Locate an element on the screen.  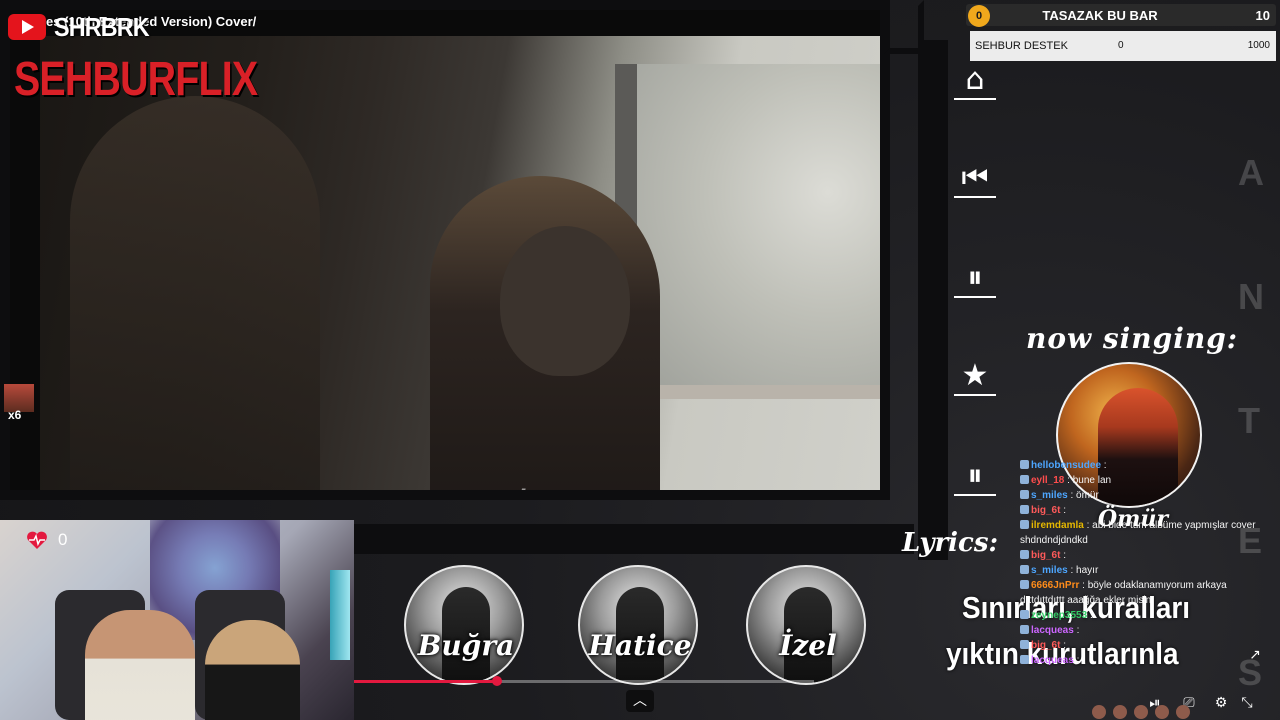
chat-message: 6666JnPrr : böyle odaklanamıyorum arkaya is located at coordinates (1149, 585).